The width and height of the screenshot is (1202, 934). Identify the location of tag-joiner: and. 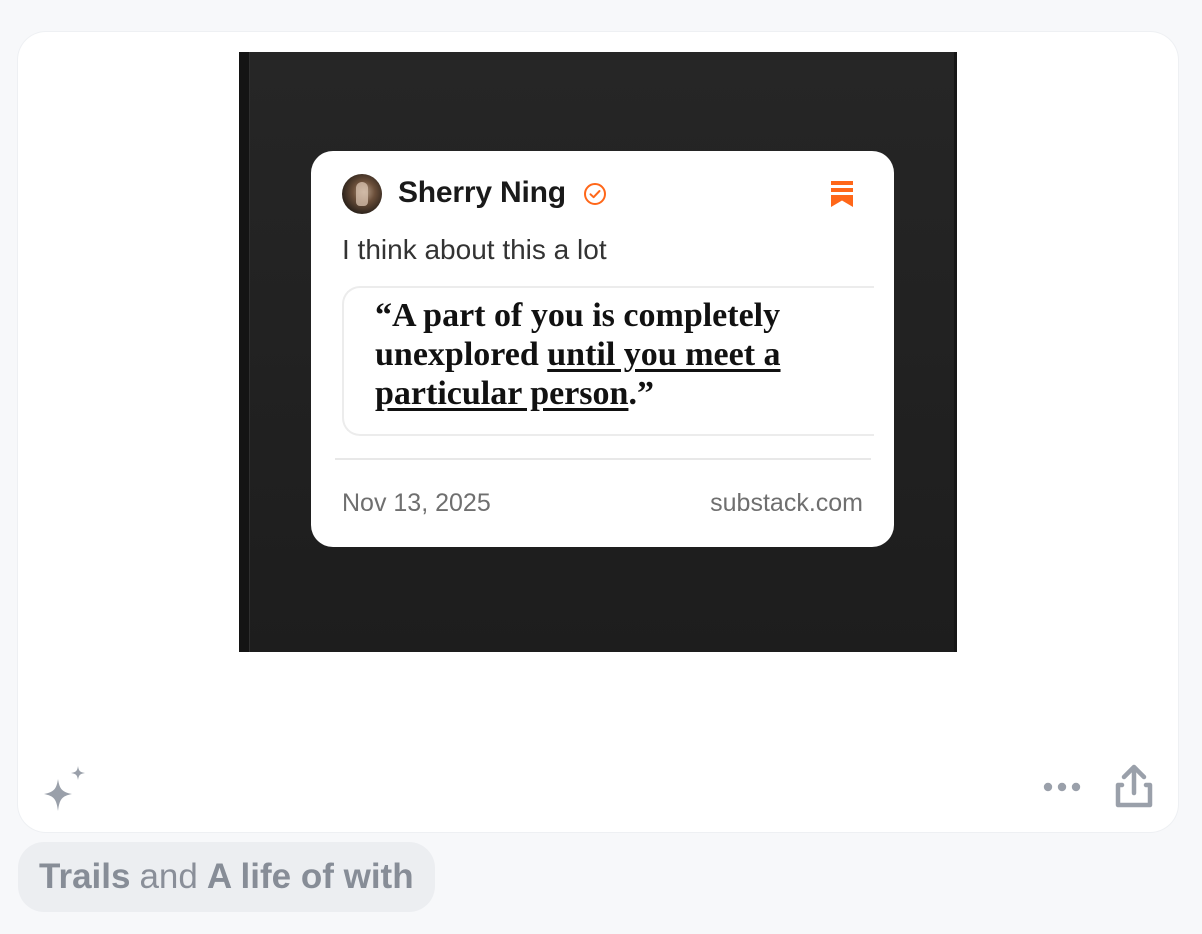
(168, 876).